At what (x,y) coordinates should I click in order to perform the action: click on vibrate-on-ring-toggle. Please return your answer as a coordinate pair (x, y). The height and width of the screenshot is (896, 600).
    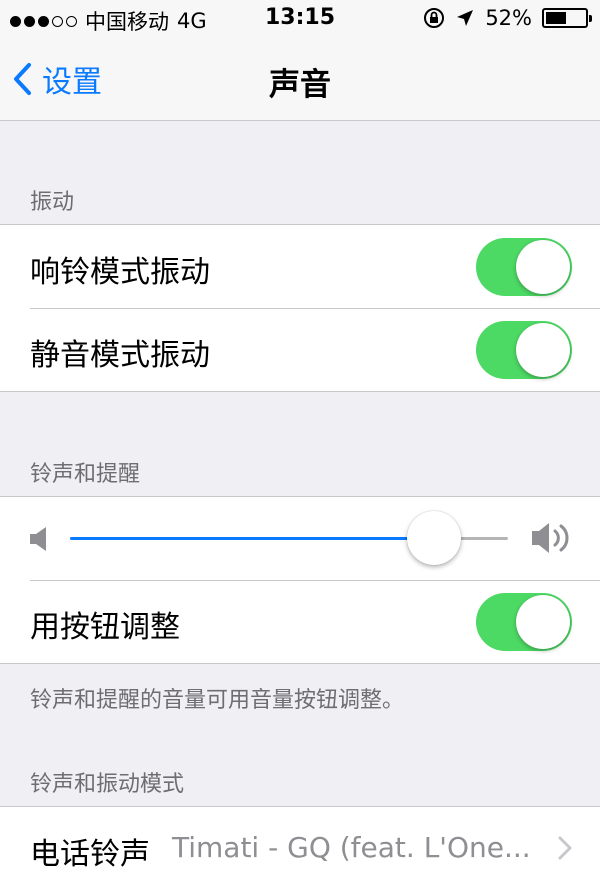
    Looking at the image, I should click on (524, 267).